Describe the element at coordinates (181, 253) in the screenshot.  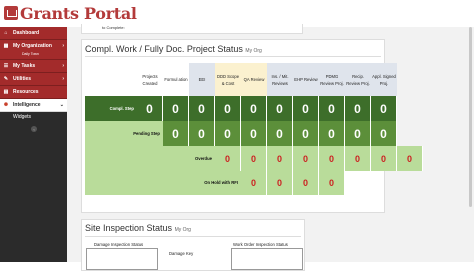
I see `damage-key-label: Damage Key` at that location.